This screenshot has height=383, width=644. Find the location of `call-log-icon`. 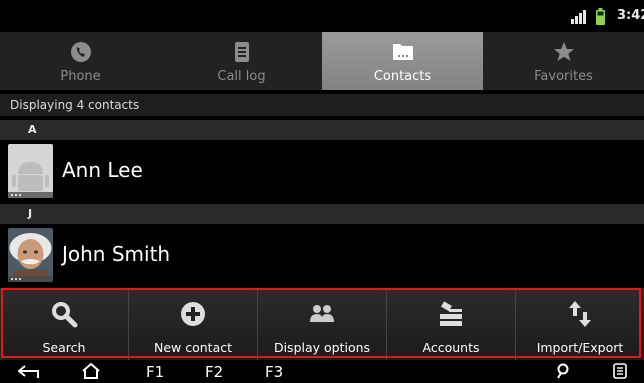

call-log-icon is located at coordinates (241, 52).